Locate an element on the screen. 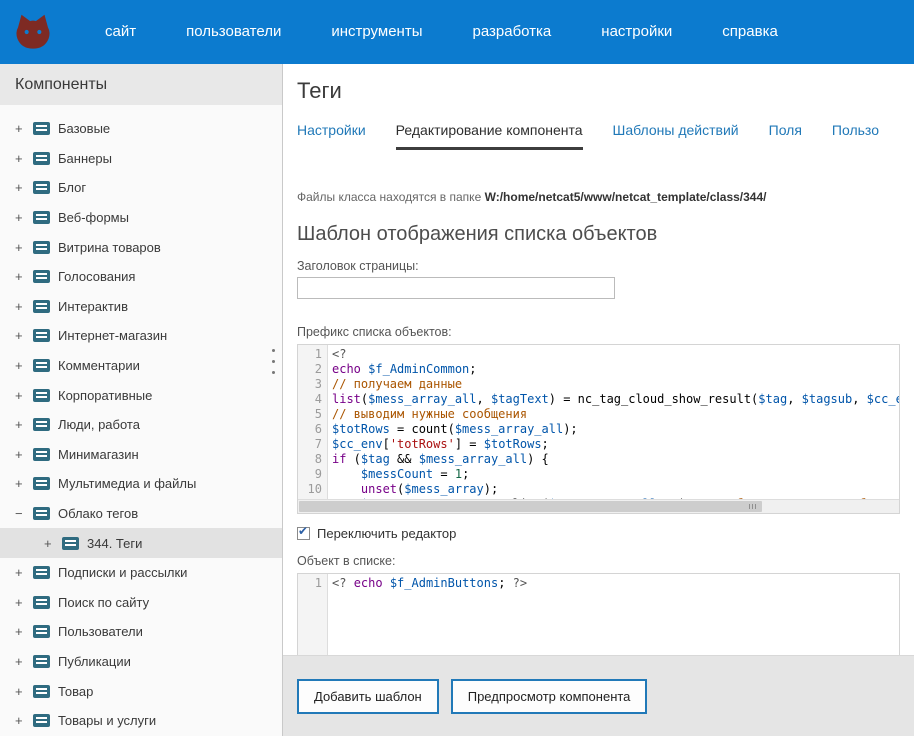 The width and height of the screenshot is (914, 736). sidebar-item: + Голосования is located at coordinates (141, 277).